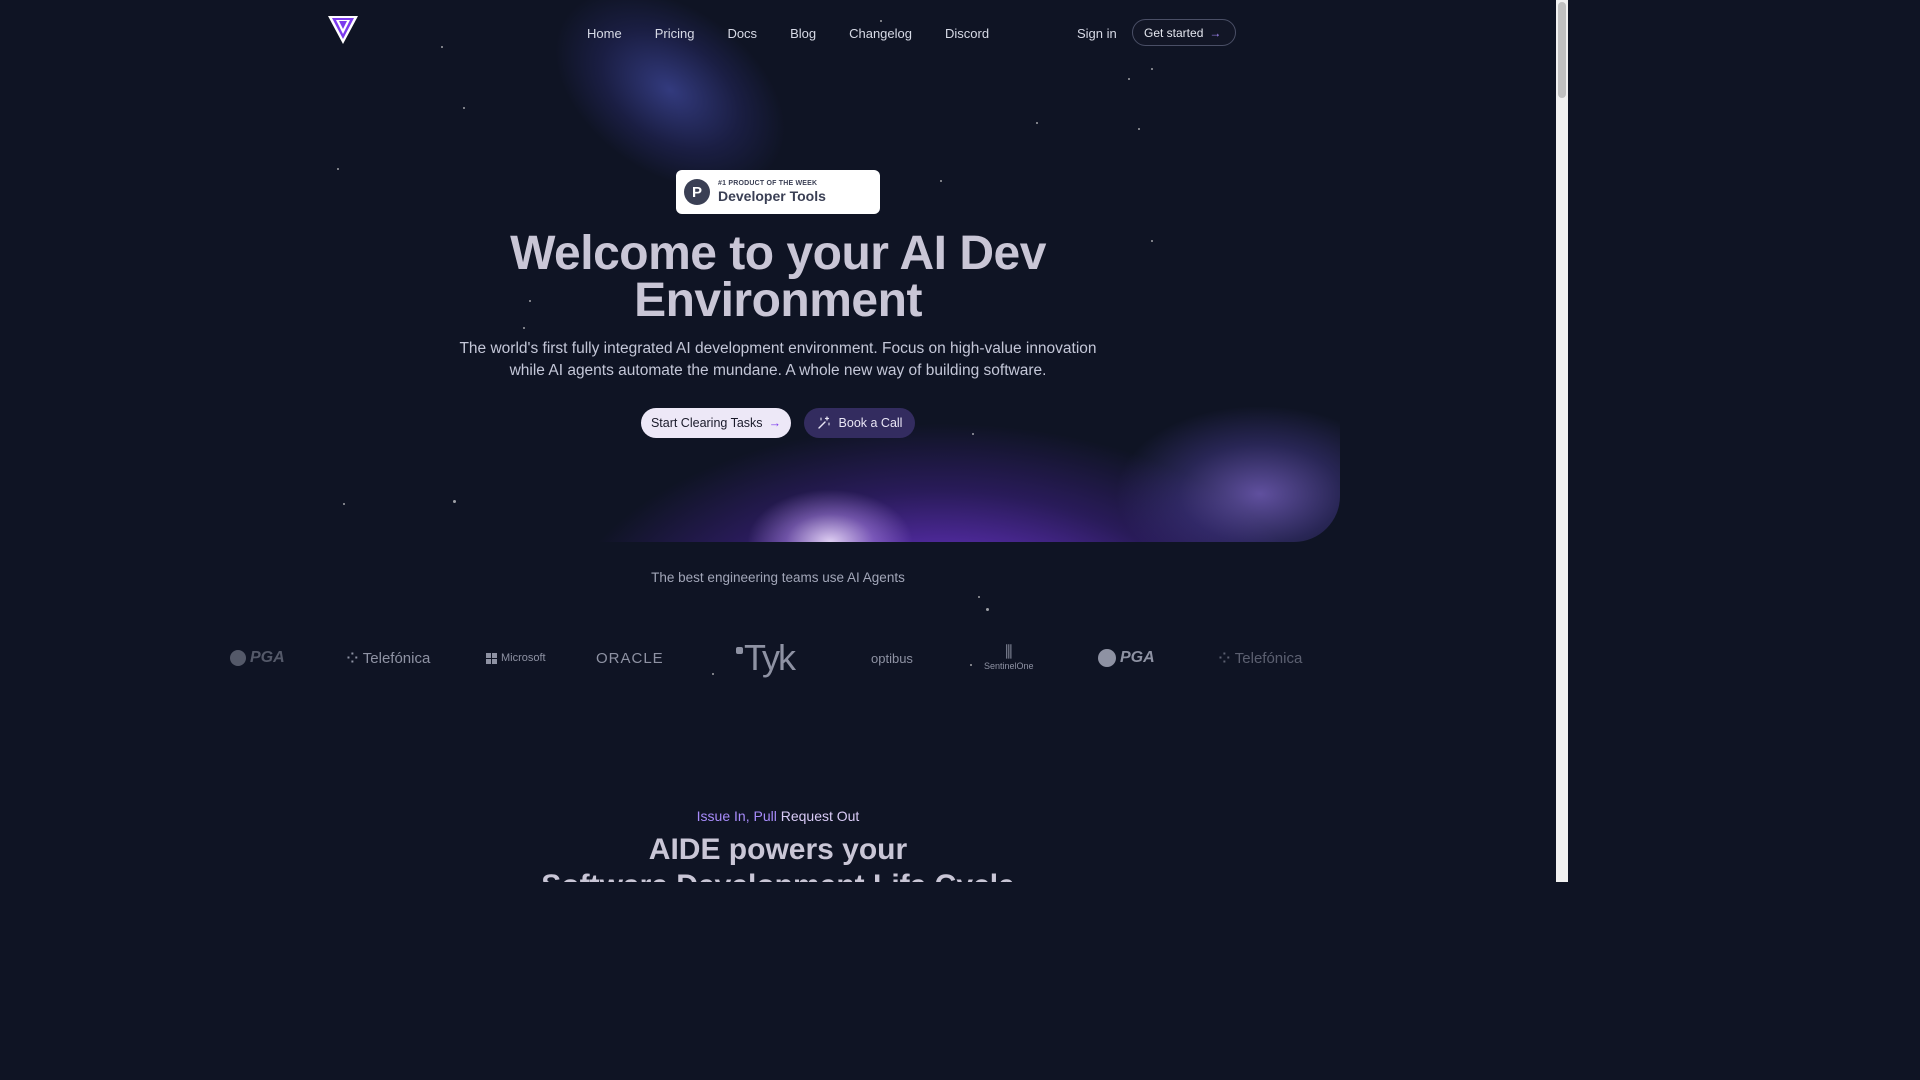 Image resolution: width=1920 pixels, height=1080 pixels. What do you see at coordinates (491, 658) in the screenshot?
I see `microsoft-icon` at bounding box center [491, 658].